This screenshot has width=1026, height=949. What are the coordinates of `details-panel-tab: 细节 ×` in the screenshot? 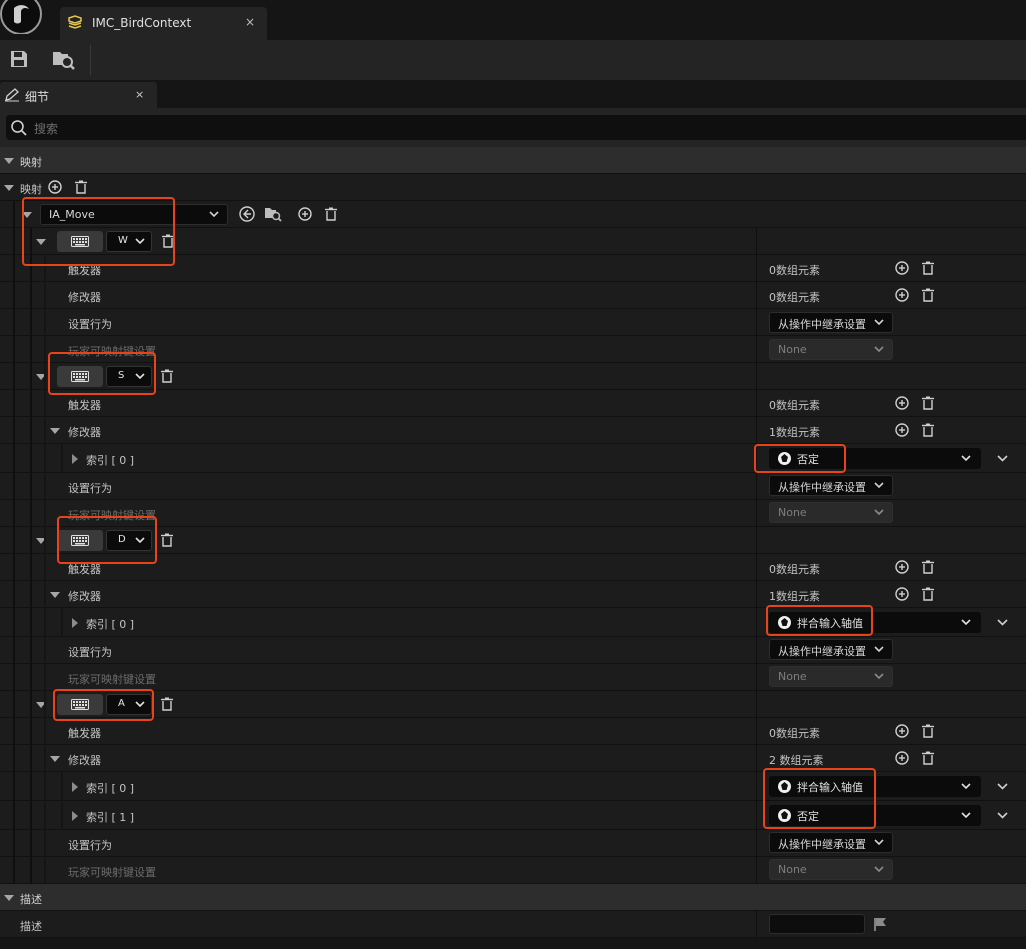 It's located at (78, 95).